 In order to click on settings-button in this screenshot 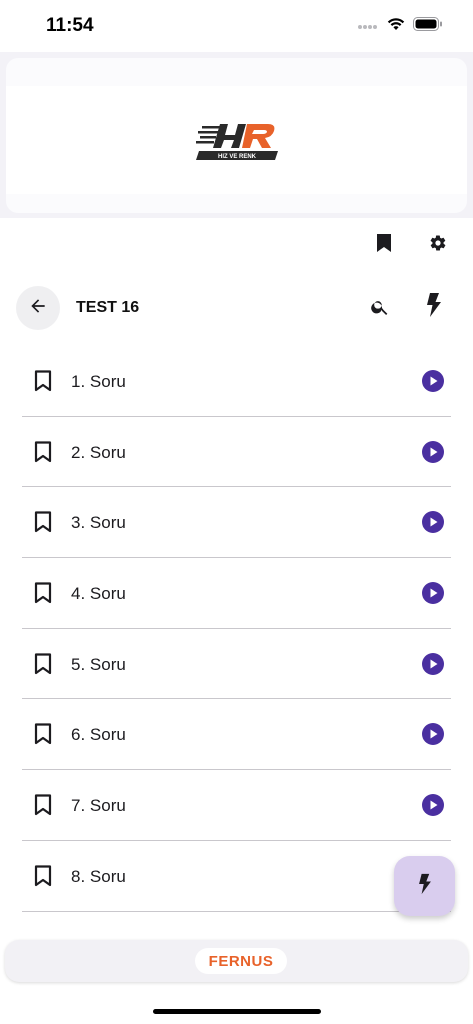, I will do `click(438, 245)`.